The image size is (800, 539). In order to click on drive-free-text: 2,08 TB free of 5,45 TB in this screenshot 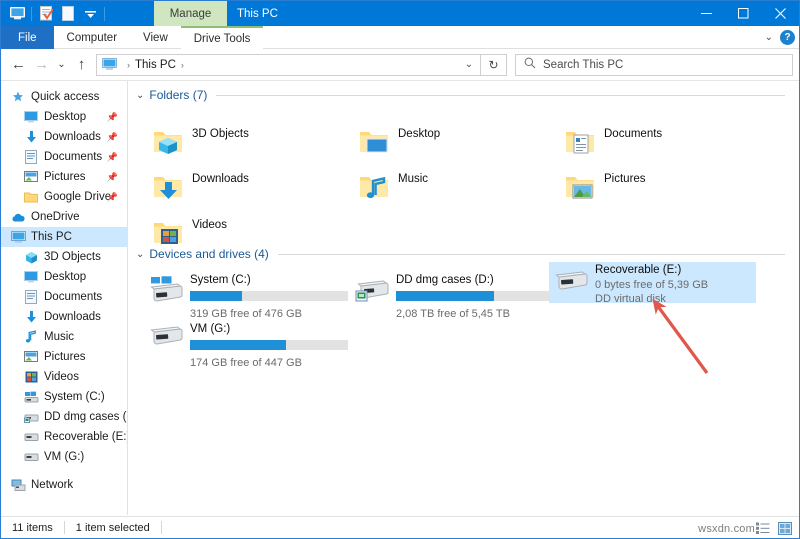, I will do `click(453, 314)`.